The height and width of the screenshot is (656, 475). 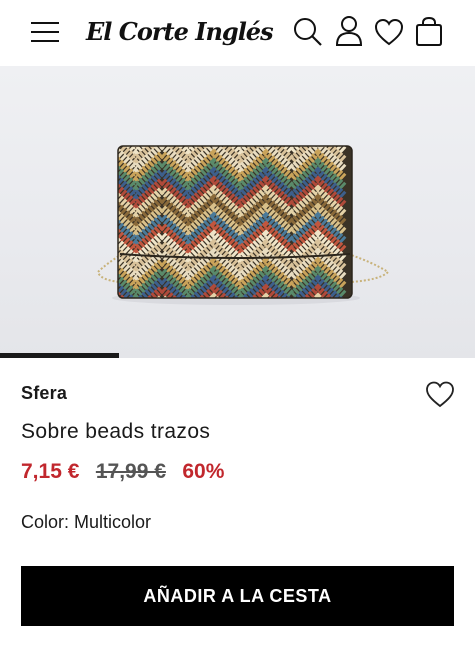 I want to click on menu-icon, so click(x=45, y=32).